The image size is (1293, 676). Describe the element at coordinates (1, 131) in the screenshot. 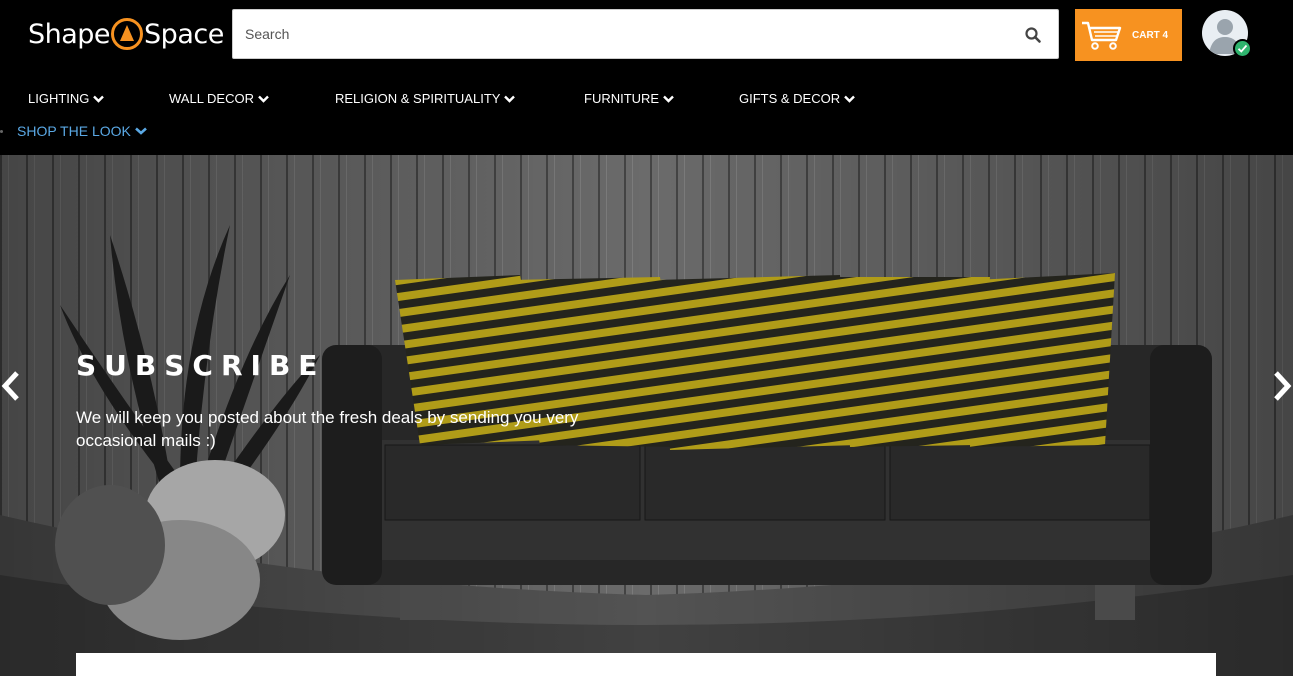

I see `list-bullet` at that location.